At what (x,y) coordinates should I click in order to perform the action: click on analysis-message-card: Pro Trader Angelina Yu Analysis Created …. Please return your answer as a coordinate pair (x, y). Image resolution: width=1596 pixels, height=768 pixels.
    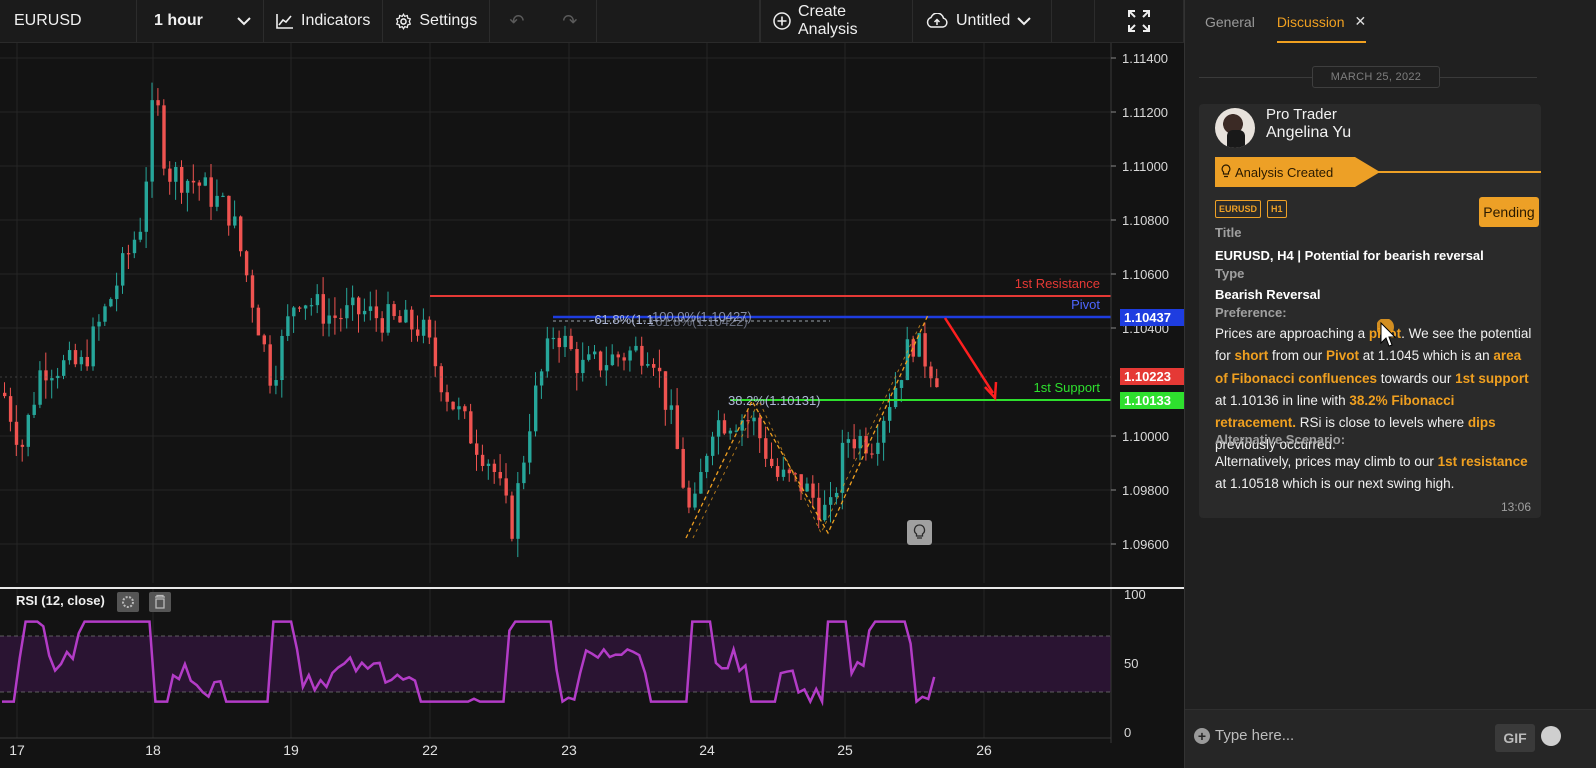
    Looking at the image, I should click on (1370, 311).